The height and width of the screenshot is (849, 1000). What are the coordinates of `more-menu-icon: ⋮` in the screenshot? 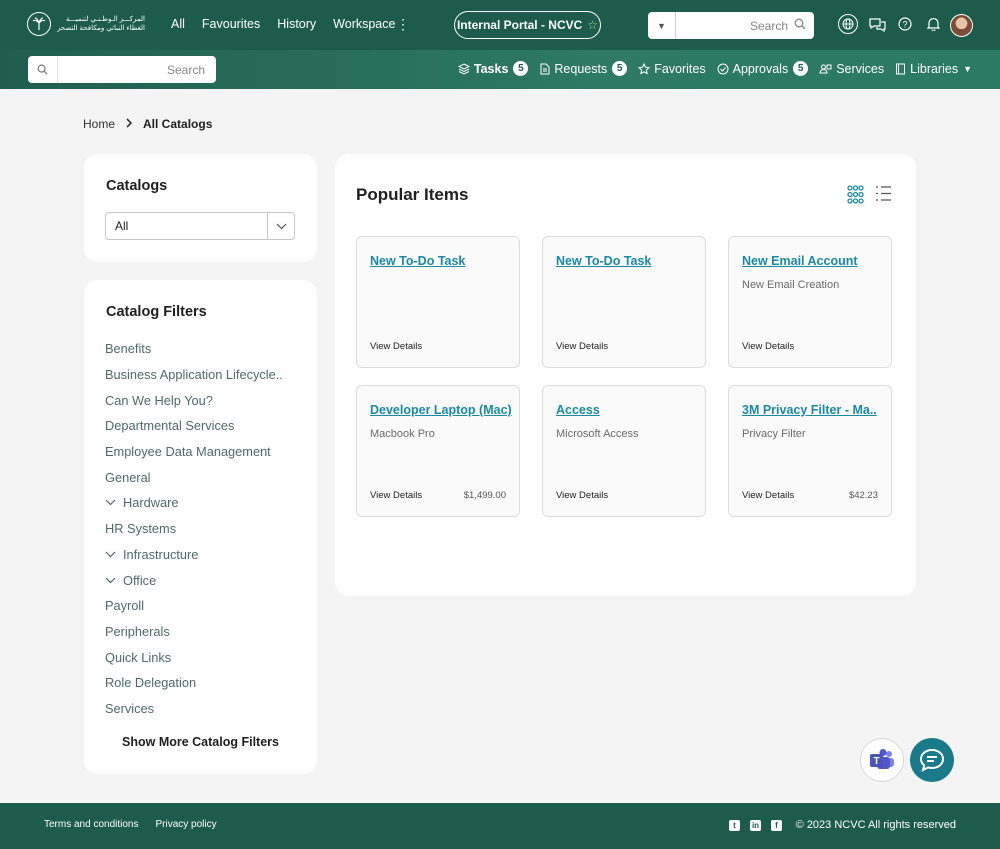 It's located at (403, 24).